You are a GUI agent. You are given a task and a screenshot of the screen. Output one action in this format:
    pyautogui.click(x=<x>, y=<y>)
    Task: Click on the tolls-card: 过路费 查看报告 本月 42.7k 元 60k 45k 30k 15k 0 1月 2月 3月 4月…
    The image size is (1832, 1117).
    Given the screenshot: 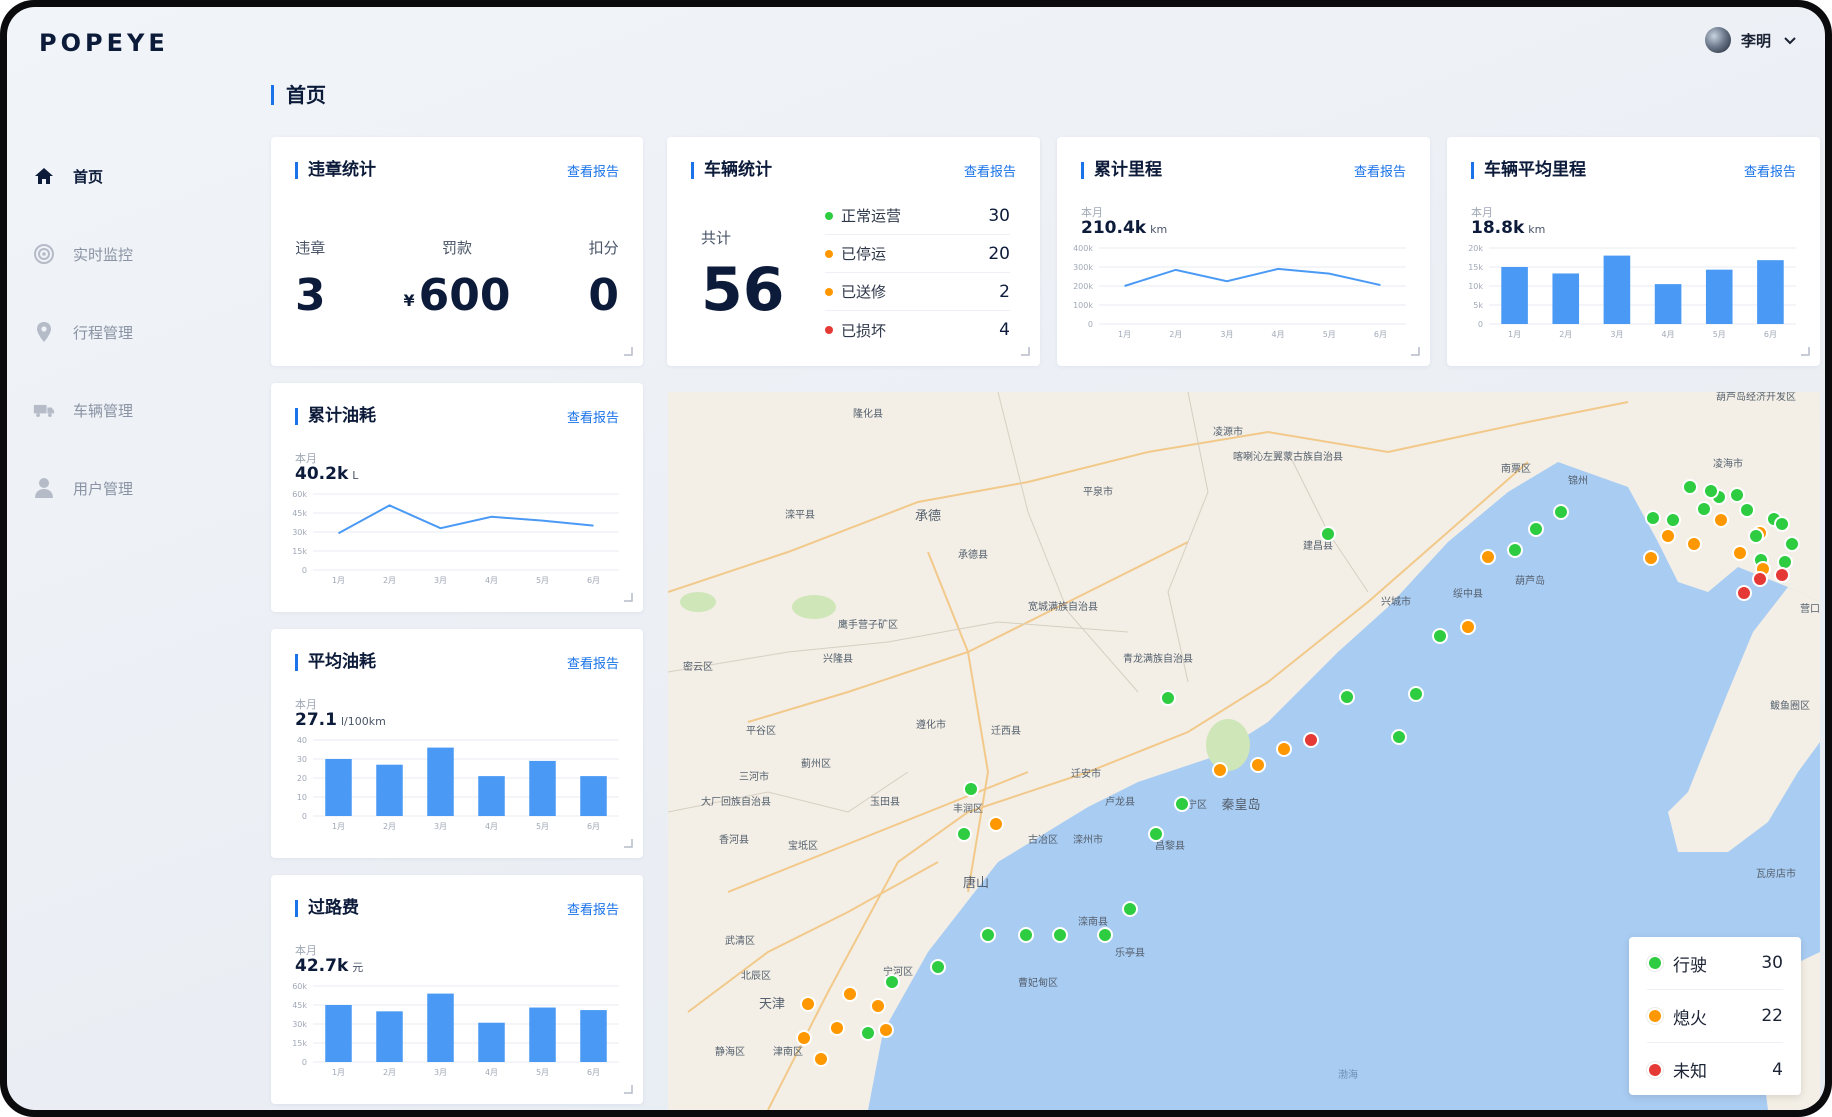 What is the action you would take?
    pyautogui.click(x=457, y=989)
    